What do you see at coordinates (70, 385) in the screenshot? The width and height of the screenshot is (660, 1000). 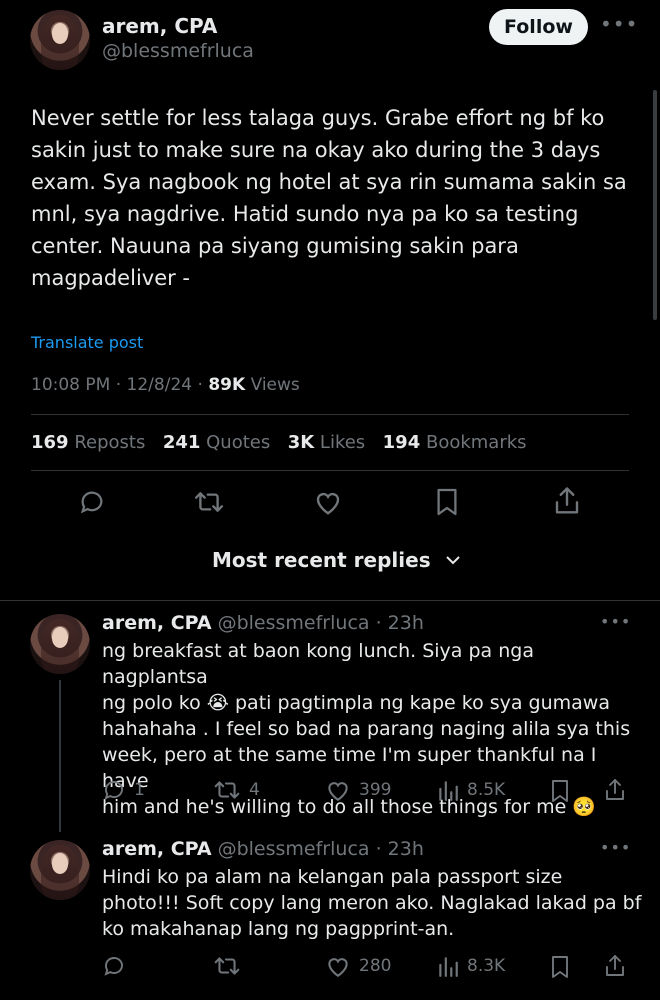 I see `post-time: 10:08 PM` at bounding box center [70, 385].